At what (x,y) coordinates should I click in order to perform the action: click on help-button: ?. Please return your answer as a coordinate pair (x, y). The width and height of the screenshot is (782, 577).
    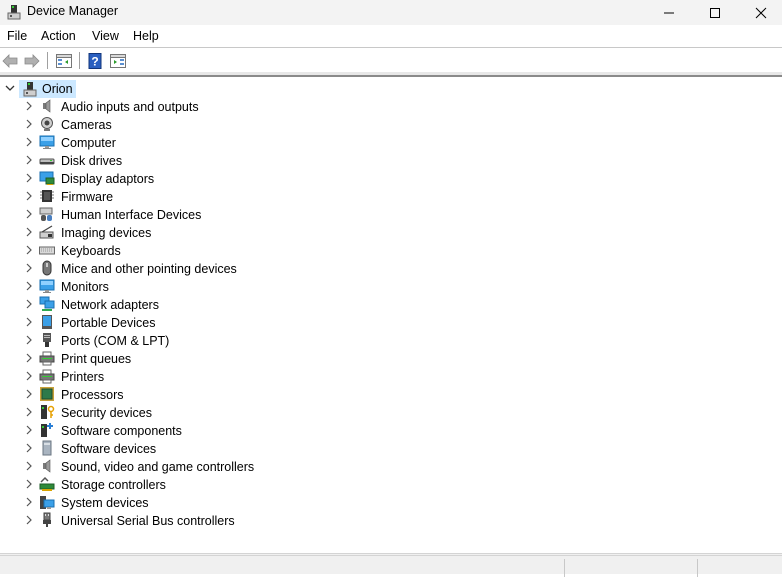
    Looking at the image, I should click on (95, 61).